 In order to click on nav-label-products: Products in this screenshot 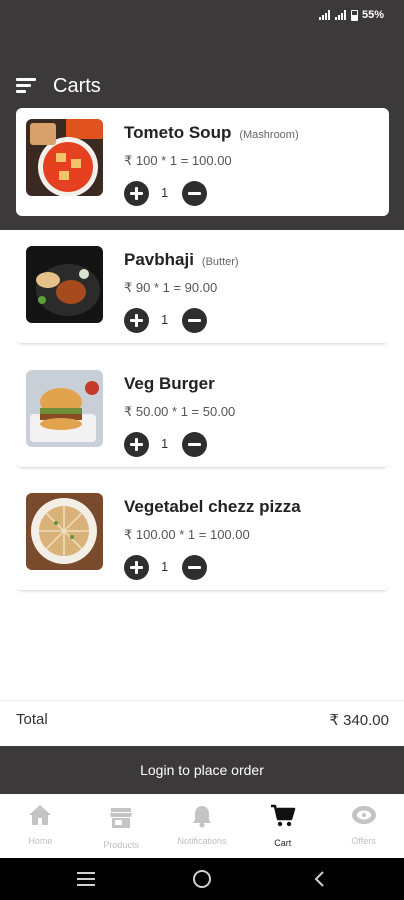, I will do `click(121, 845)`.